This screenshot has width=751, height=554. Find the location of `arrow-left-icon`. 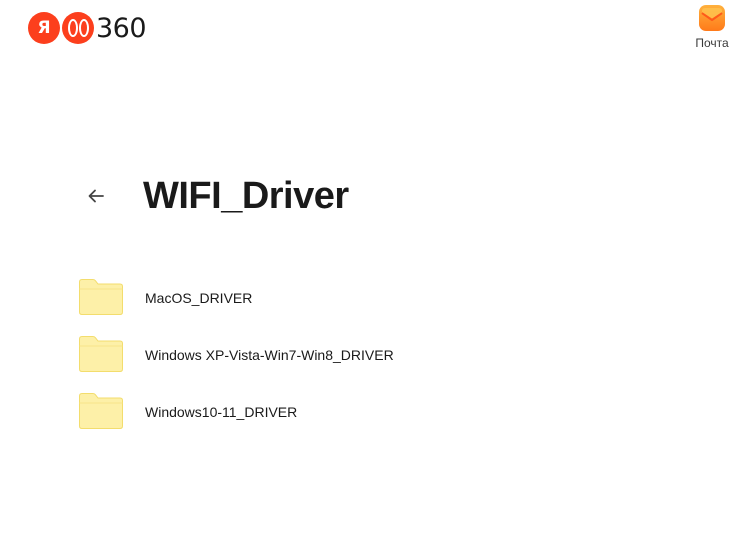

arrow-left-icon is located at coordinates (96, 198).